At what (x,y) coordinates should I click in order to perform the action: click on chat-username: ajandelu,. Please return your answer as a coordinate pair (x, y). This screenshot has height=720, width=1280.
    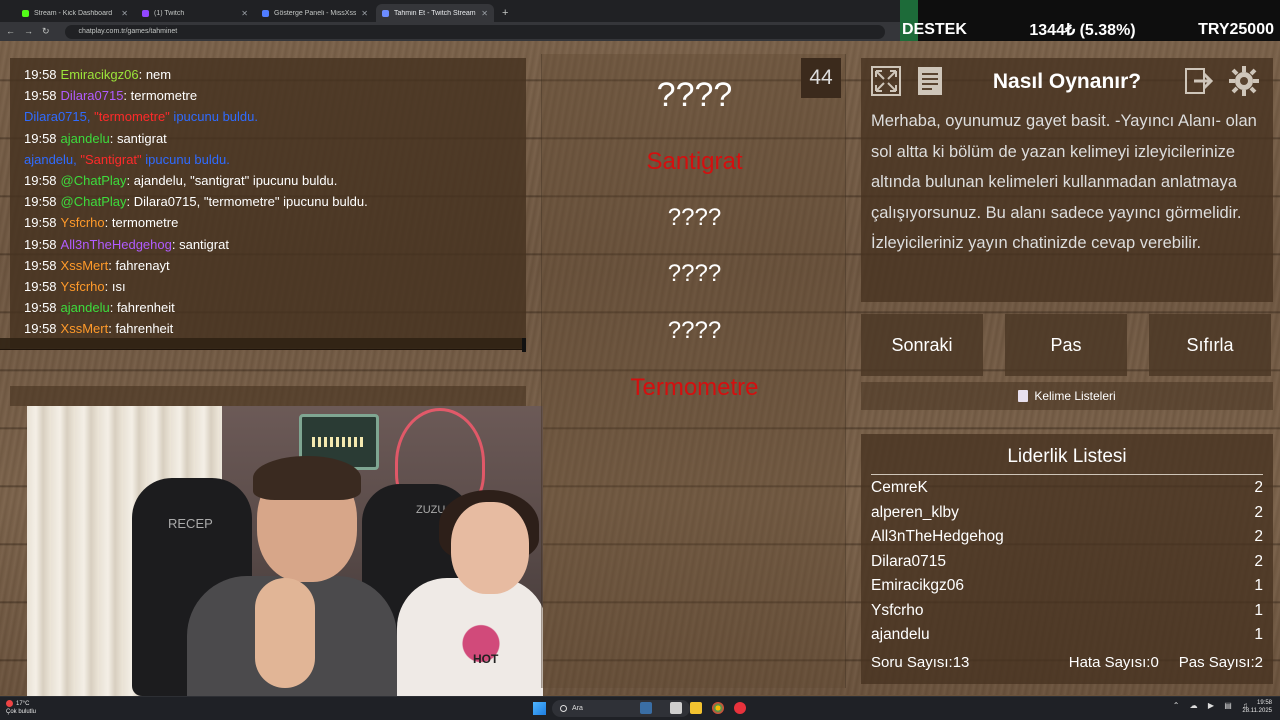
    Looking at the image, I should click on (52, 159).